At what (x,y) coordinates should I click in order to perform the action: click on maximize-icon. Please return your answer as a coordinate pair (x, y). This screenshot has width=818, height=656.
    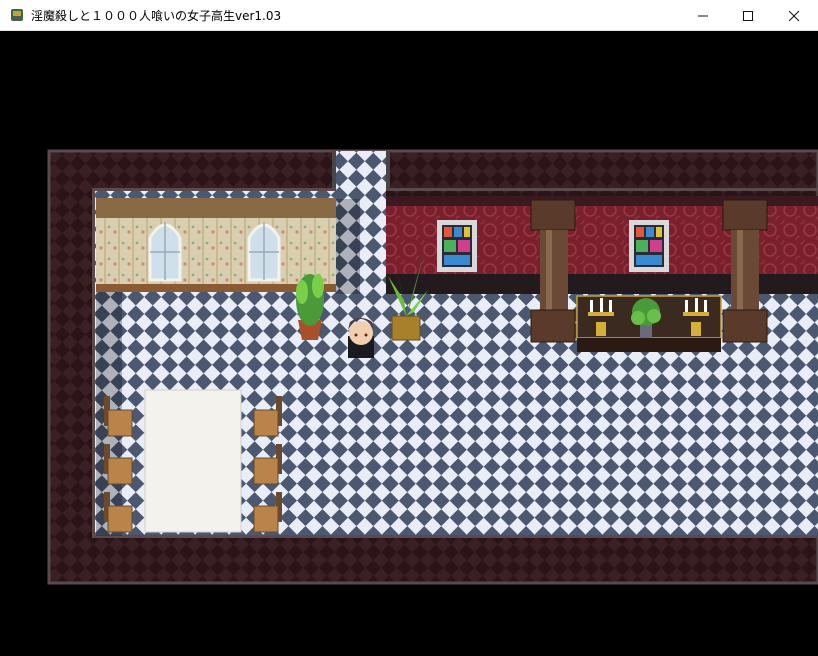
    Looking at the image, I should click on (748, 15).